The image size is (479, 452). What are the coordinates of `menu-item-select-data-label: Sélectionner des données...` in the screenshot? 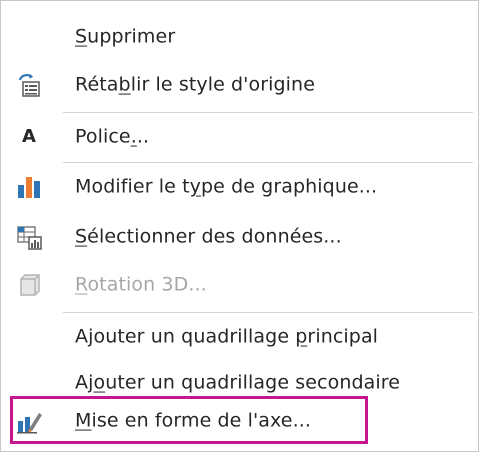 It's located at (208, 236).